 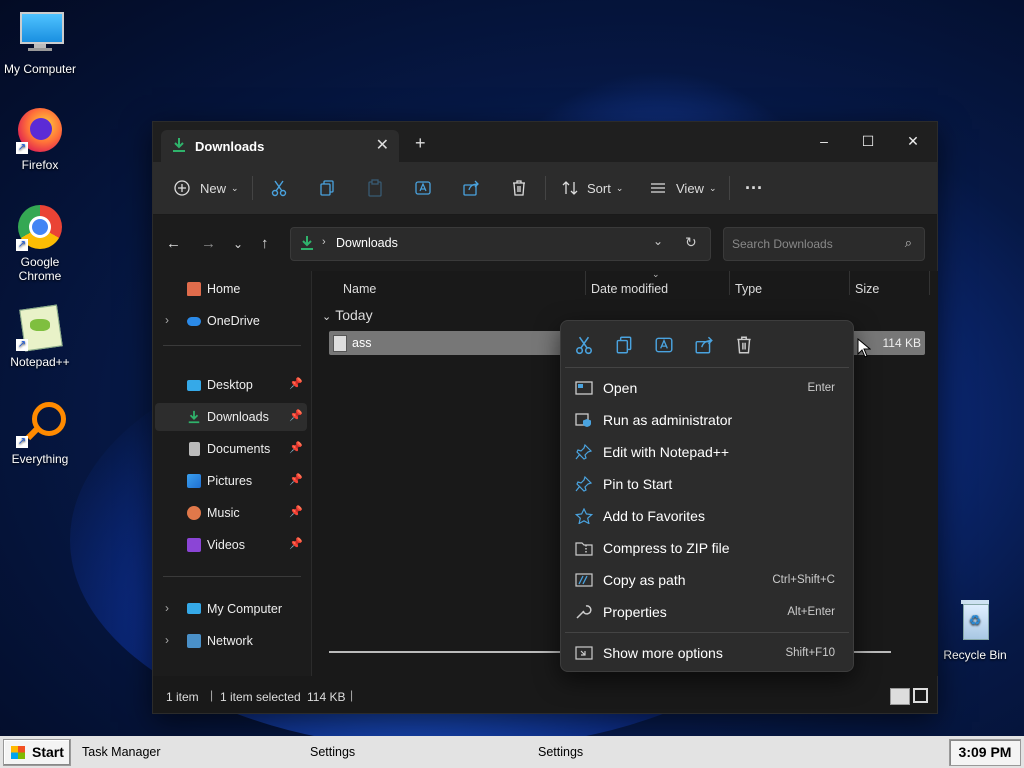 What do you see at coordinates (340, 343) in the screenshot?
I see `file-icon` at bounding box center [340, 343].